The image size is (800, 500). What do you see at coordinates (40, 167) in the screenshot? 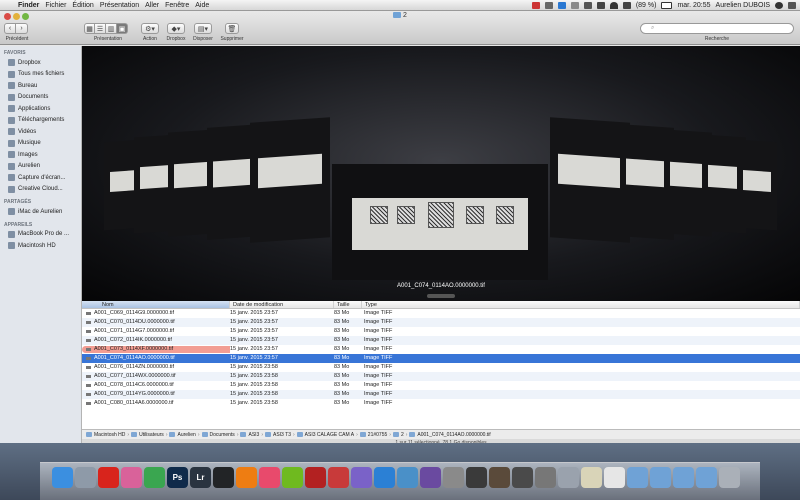
I see `sidebar-item-home: Aurelien` at bounding box center [40, 167].